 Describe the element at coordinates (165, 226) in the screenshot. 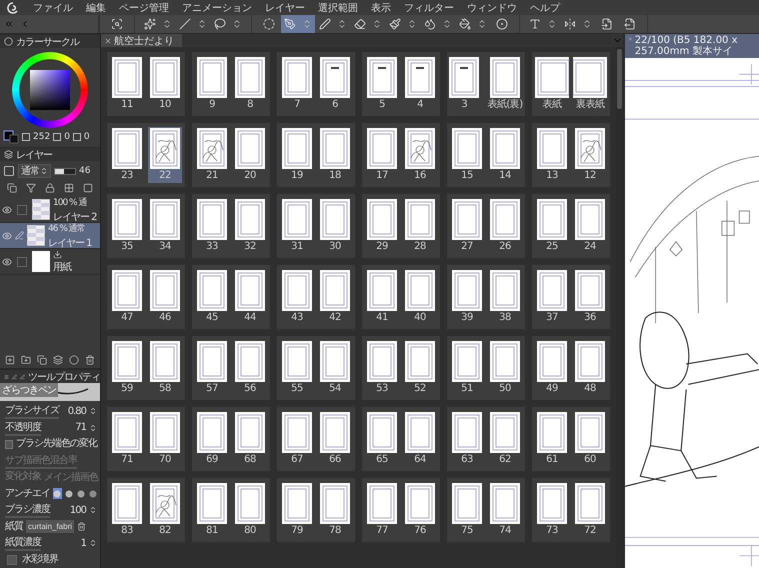

I see `page-tile: 34` at that location.